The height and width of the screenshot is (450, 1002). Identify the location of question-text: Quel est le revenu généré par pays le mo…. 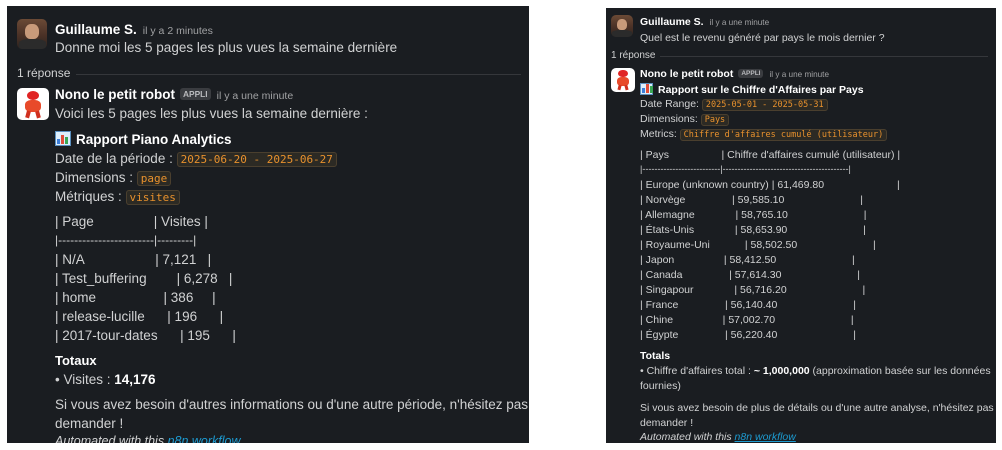
(762, 38).